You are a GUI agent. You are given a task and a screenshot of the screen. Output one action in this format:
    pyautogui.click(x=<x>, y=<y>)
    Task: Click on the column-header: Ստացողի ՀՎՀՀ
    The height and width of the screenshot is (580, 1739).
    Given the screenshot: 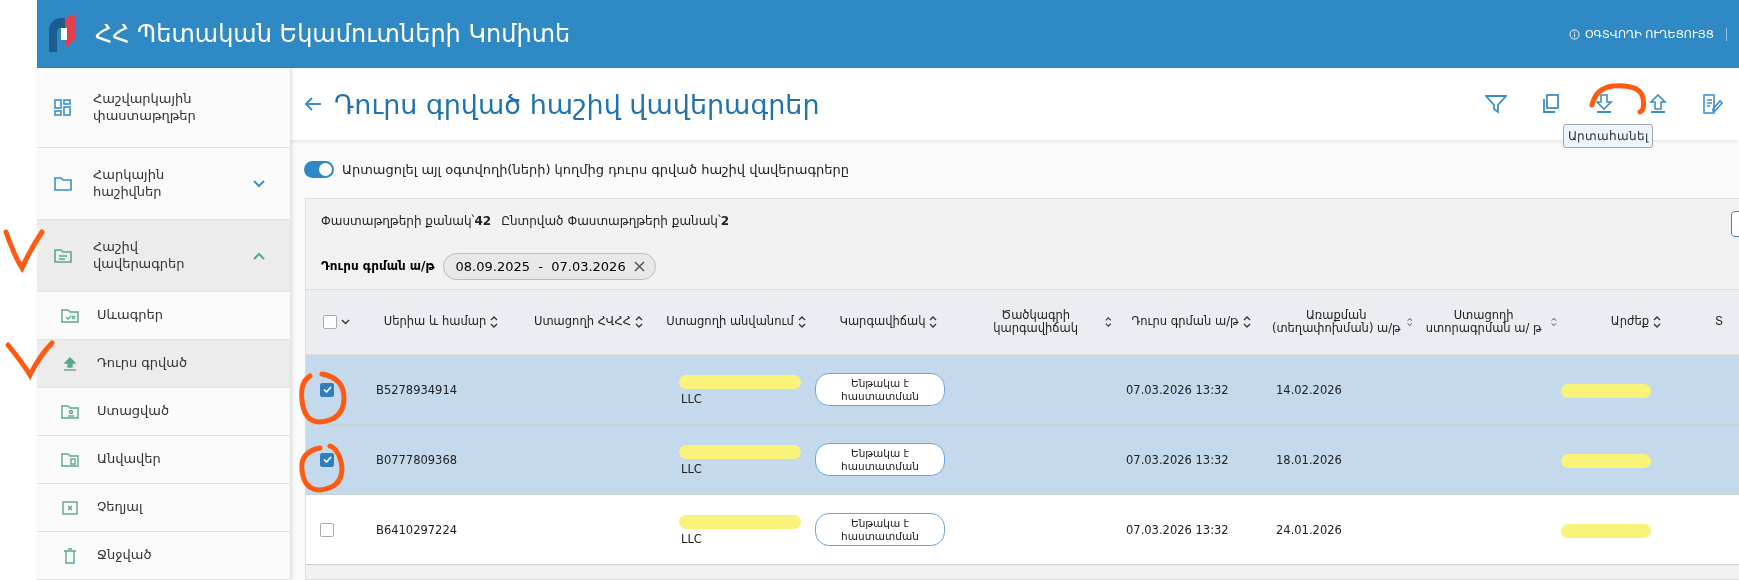 What is the action you would take?
    pyautogui.click(x=582, y=322)
    